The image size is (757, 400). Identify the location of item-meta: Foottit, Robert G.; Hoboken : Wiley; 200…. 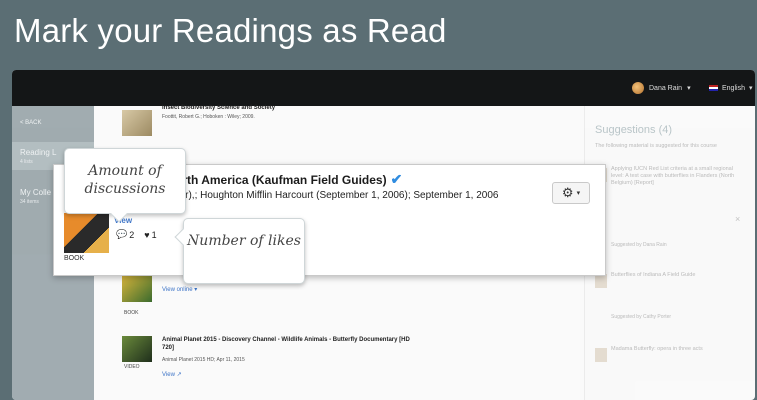
(208, 117).